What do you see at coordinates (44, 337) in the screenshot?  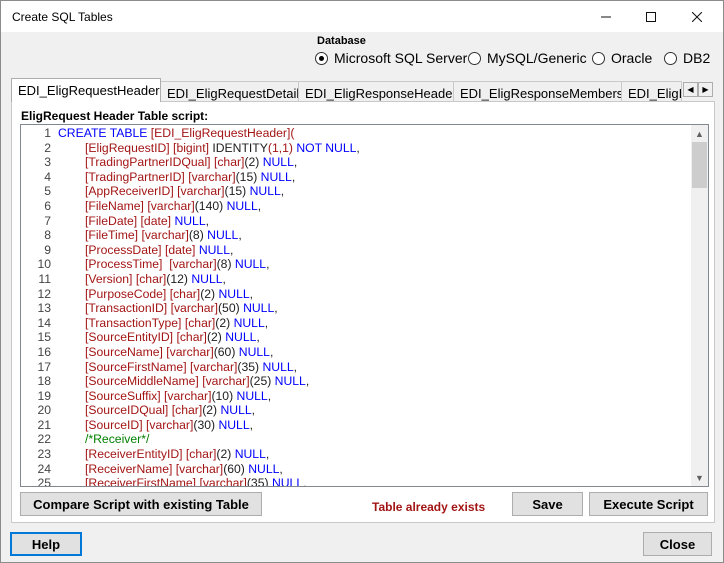 I see `line-number: 15` at bounding box center [44, 337].